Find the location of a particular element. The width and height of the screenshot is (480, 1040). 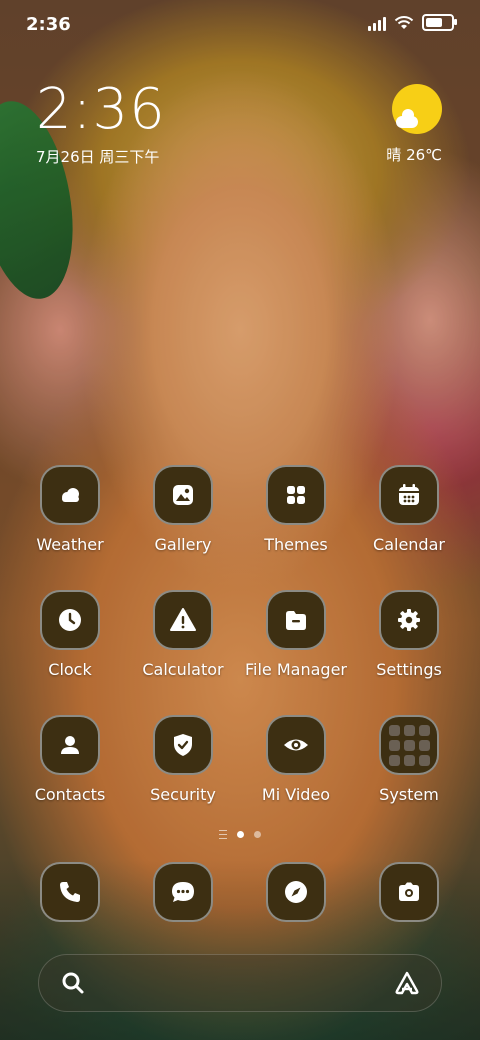

page-dot-active is located at coordinates (240, 834).